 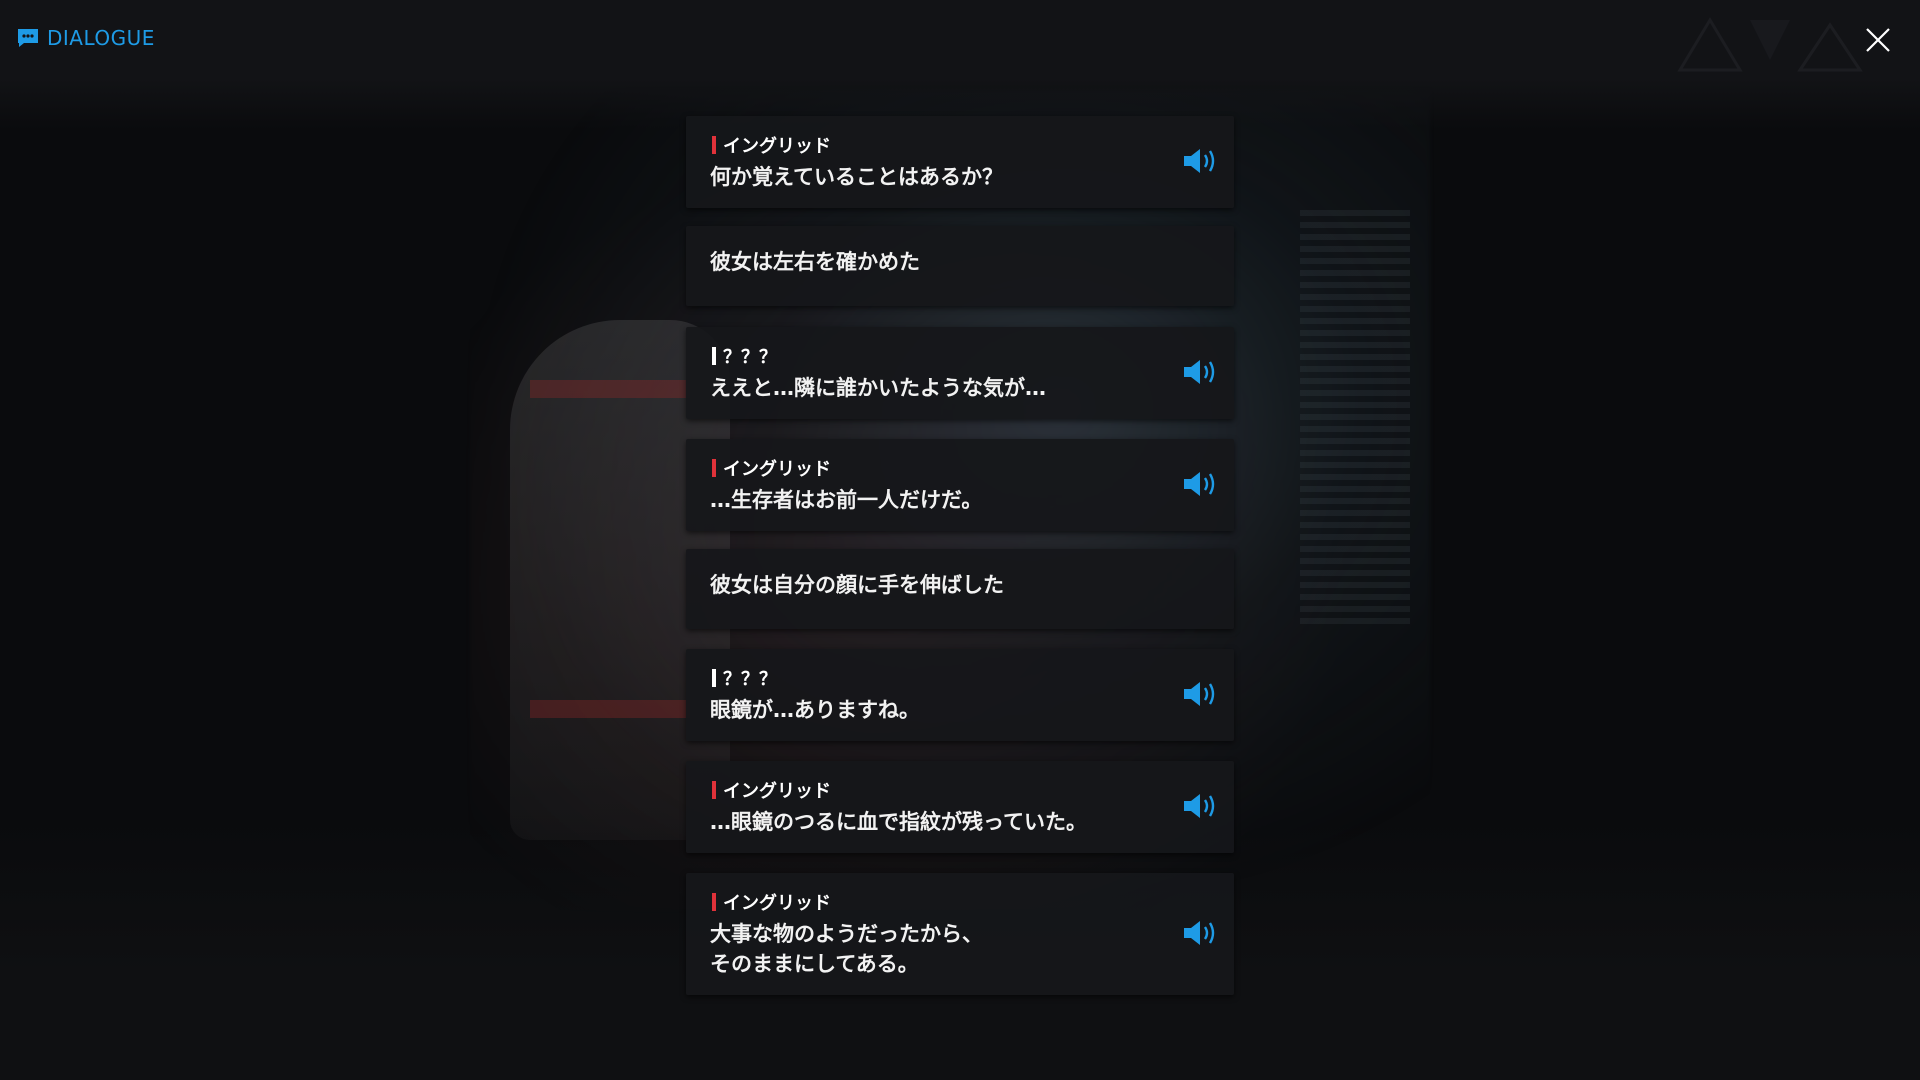 What do you see at coordinates (815, 710) in the screenshot?
I see `dialogue-text: 眼鏡が…ありますね。` at bounding box center [815, 710].